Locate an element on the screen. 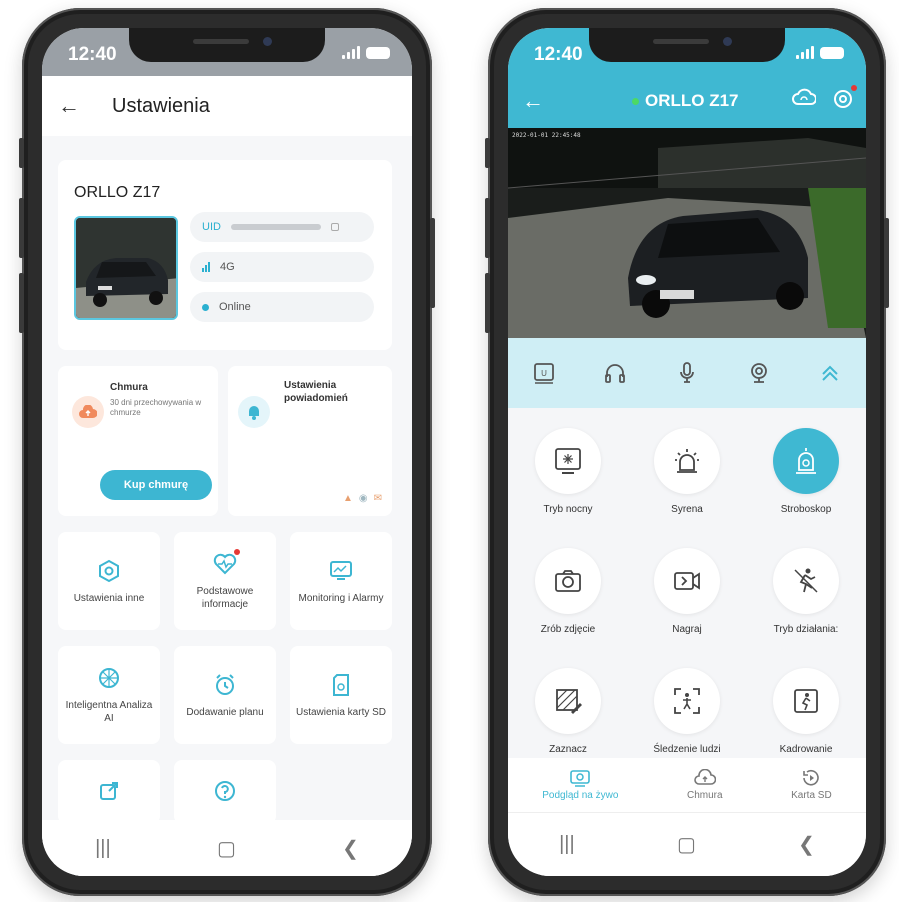 Image resolution: width=899 pixels, height=902 pixels. power-button is located at coordinates (886, 263).